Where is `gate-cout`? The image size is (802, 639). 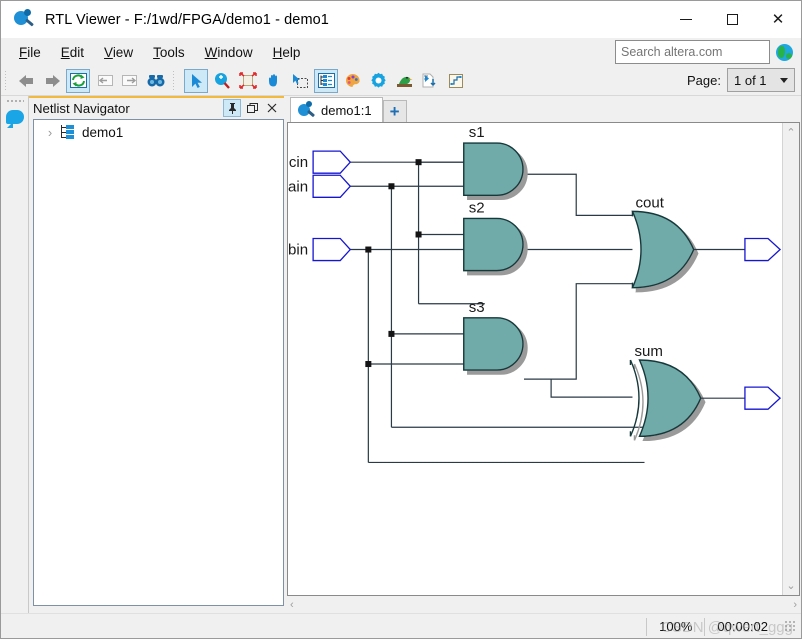
gate-cout is located at coordinates (663, 249).